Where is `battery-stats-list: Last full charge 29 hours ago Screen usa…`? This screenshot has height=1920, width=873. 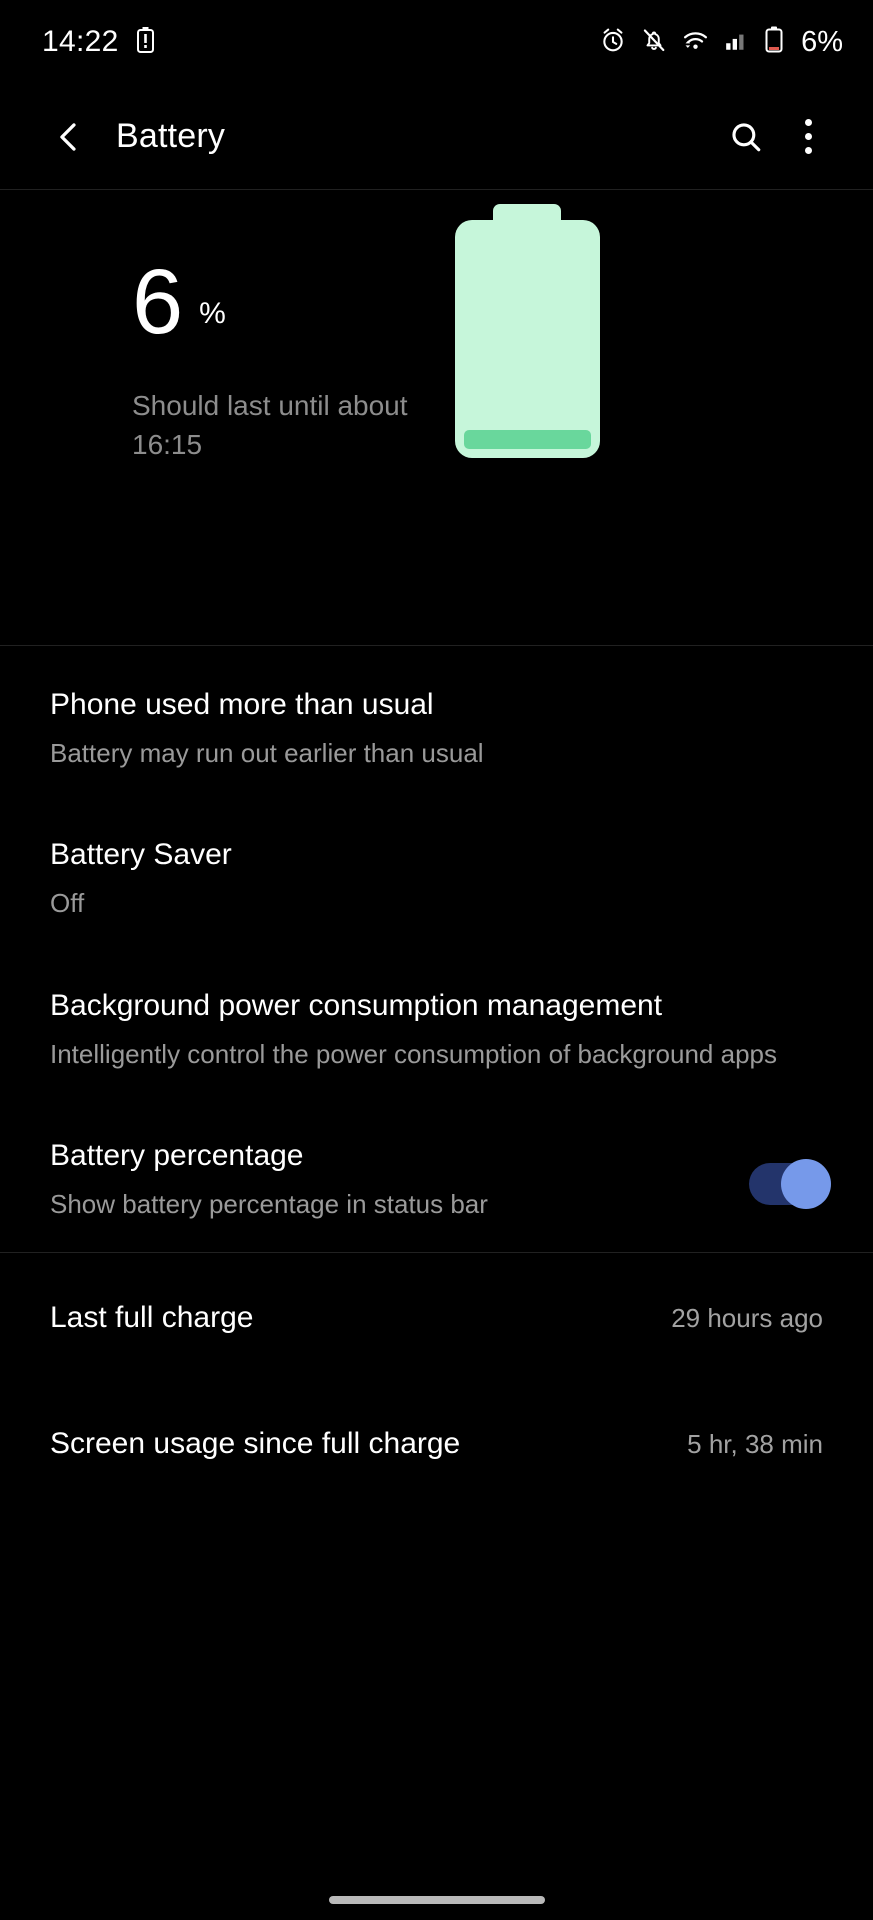
battery-stats-list: Last full charge 29 hours ago Screen usa… is located at coordinates (436, 1379).